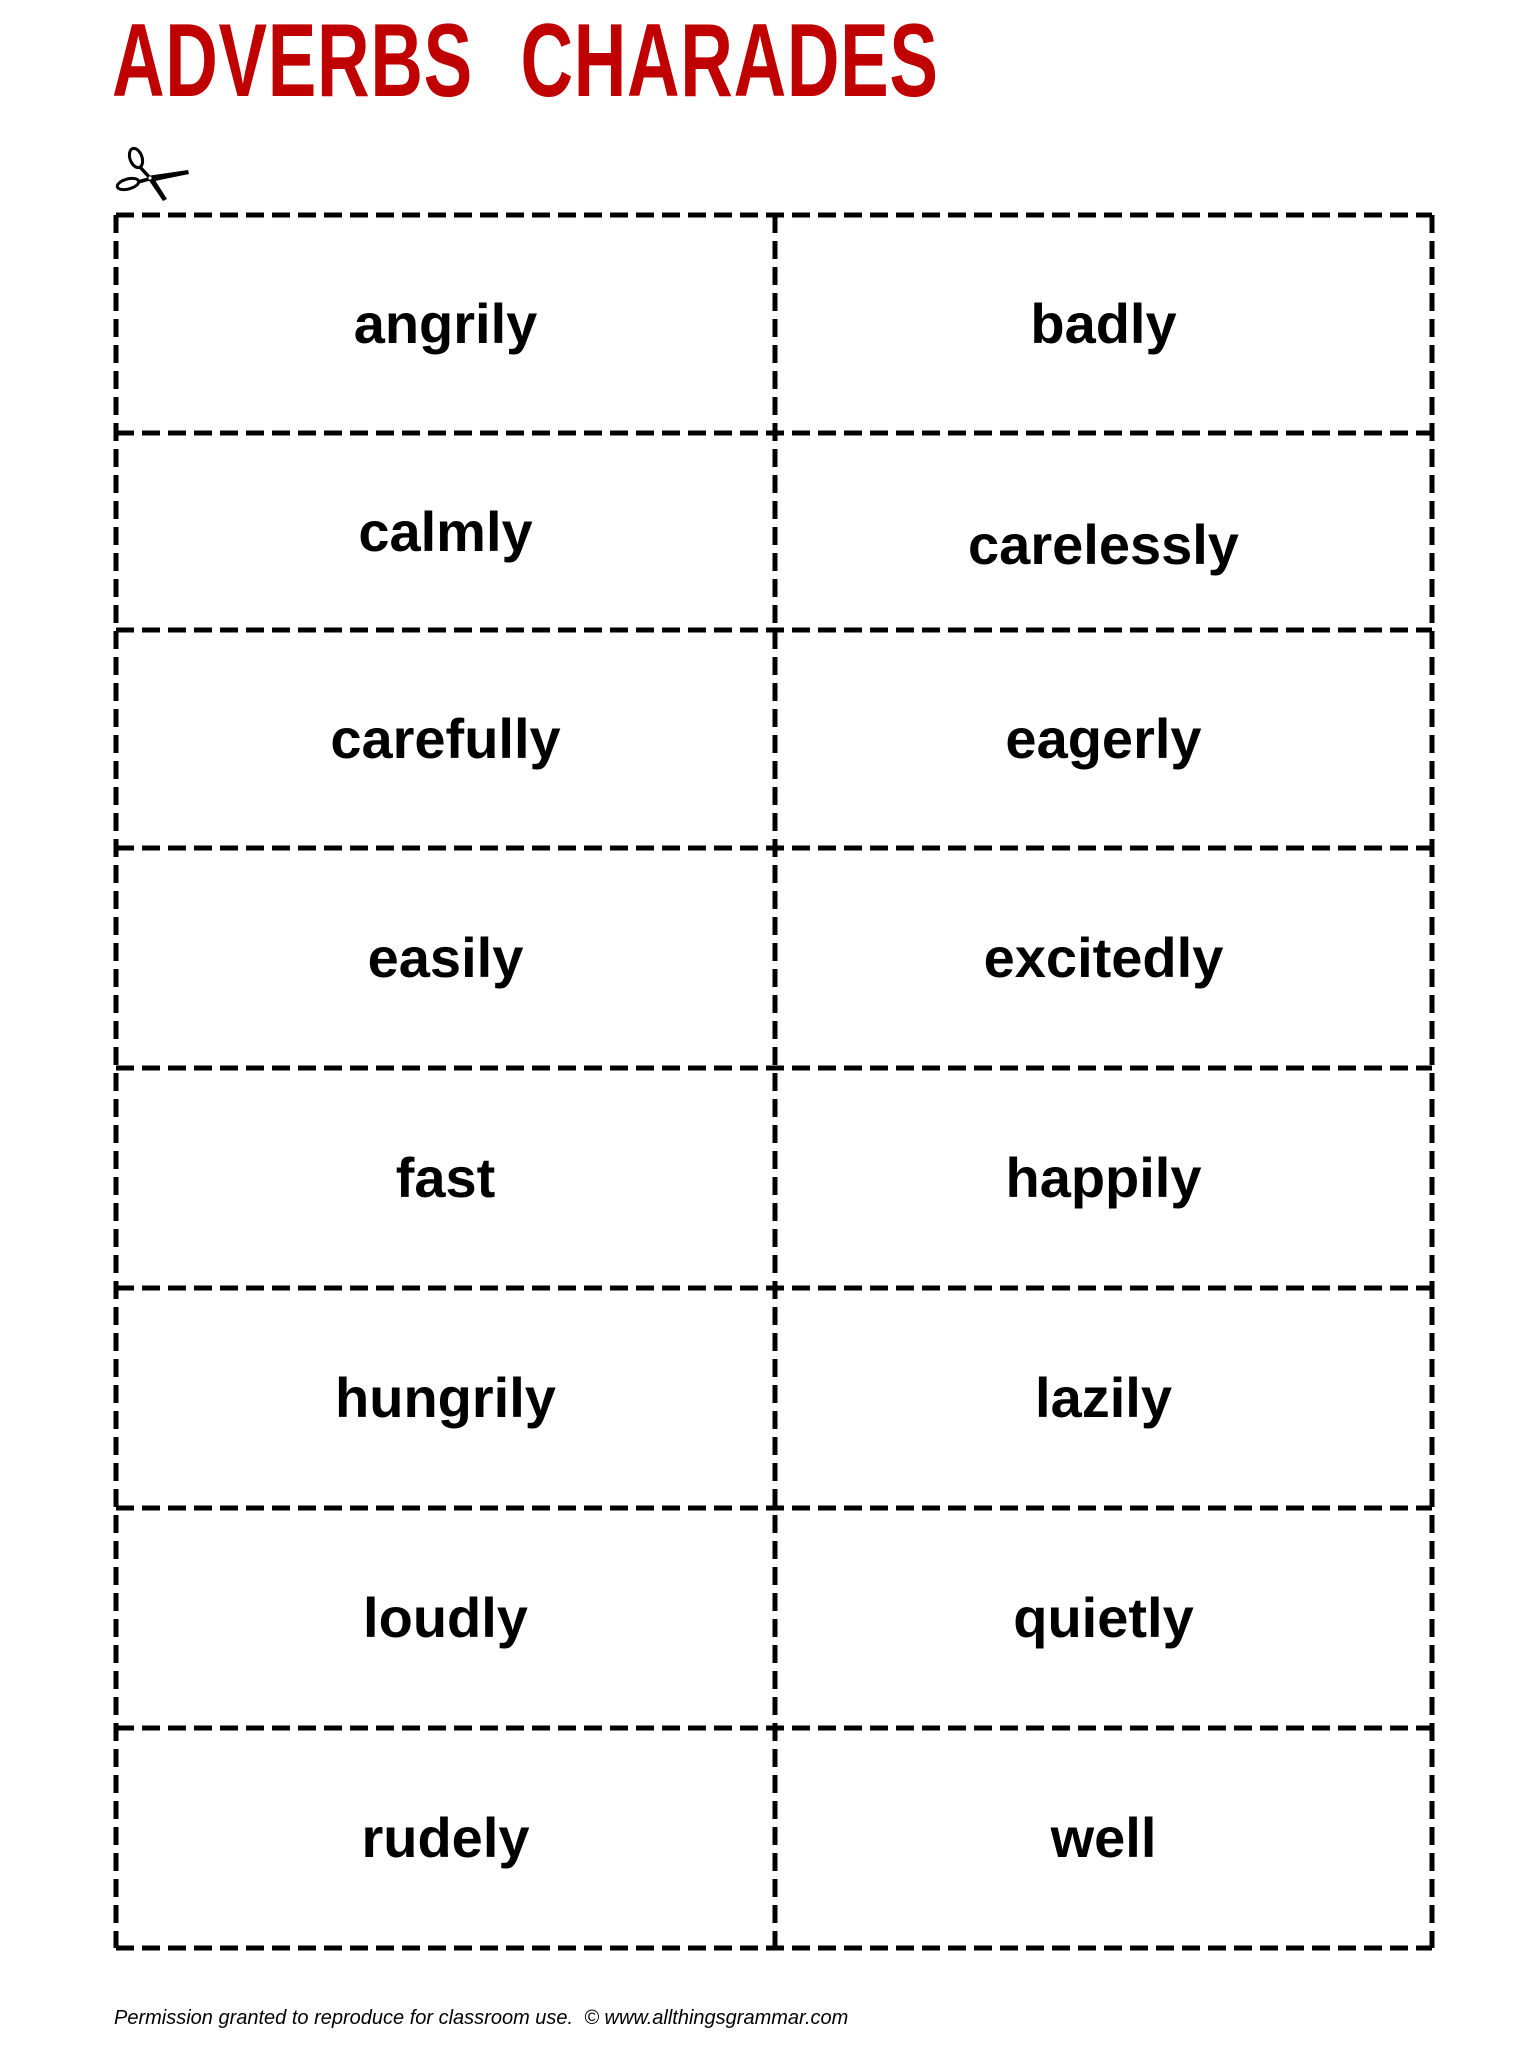  I want to click on card-word: well, so click(1103, 1837).